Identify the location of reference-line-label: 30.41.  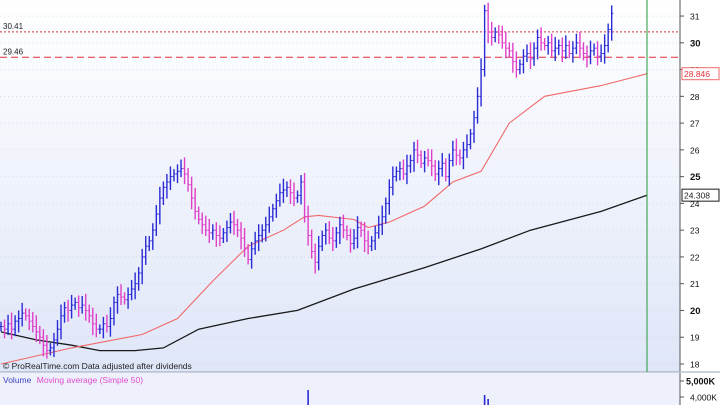
(13, 26).